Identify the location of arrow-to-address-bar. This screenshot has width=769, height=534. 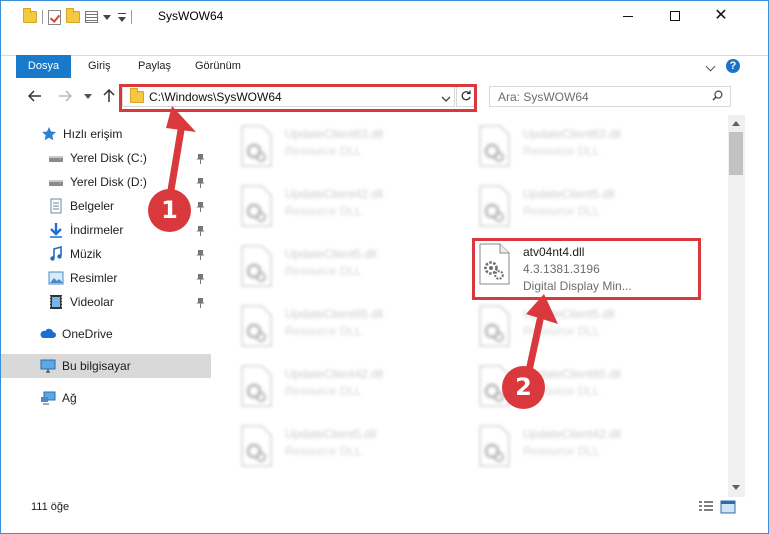
(176, 160).